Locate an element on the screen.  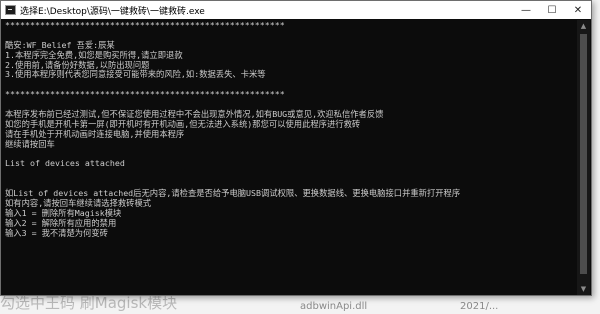
window-title: 选择E:\Desktop\源码\一键救砖\一键救砖.exe is located at coordinates (112, 11).